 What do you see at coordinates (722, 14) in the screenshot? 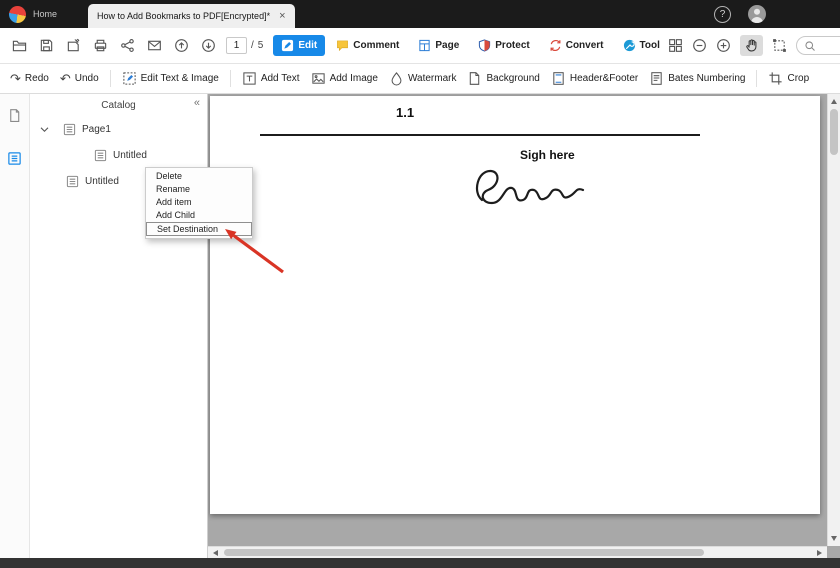
I see `help-icon: ?` at bounding box center [722, 14].